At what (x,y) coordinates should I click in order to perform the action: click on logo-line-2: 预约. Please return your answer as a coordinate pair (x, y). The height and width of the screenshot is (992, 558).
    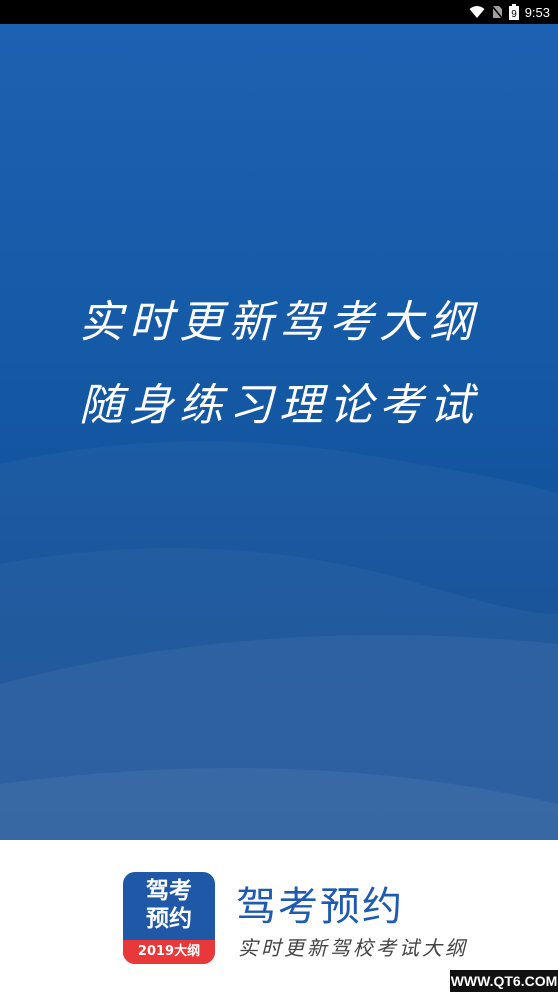
    Looking at the image, I should click on (169, 919).